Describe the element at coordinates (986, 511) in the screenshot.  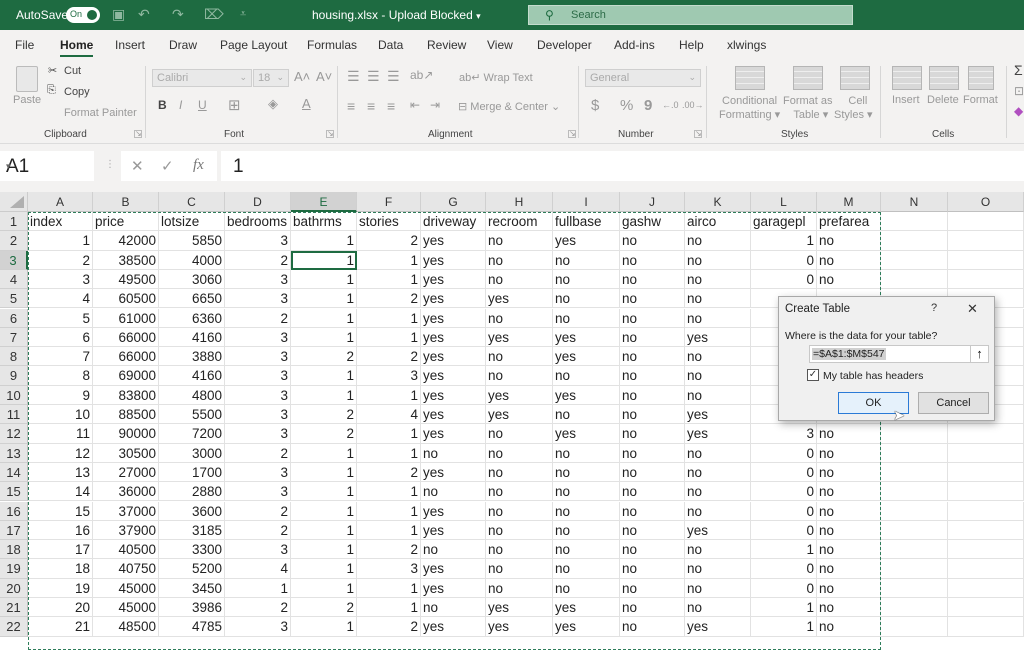
I see `cell-o16` at that location.